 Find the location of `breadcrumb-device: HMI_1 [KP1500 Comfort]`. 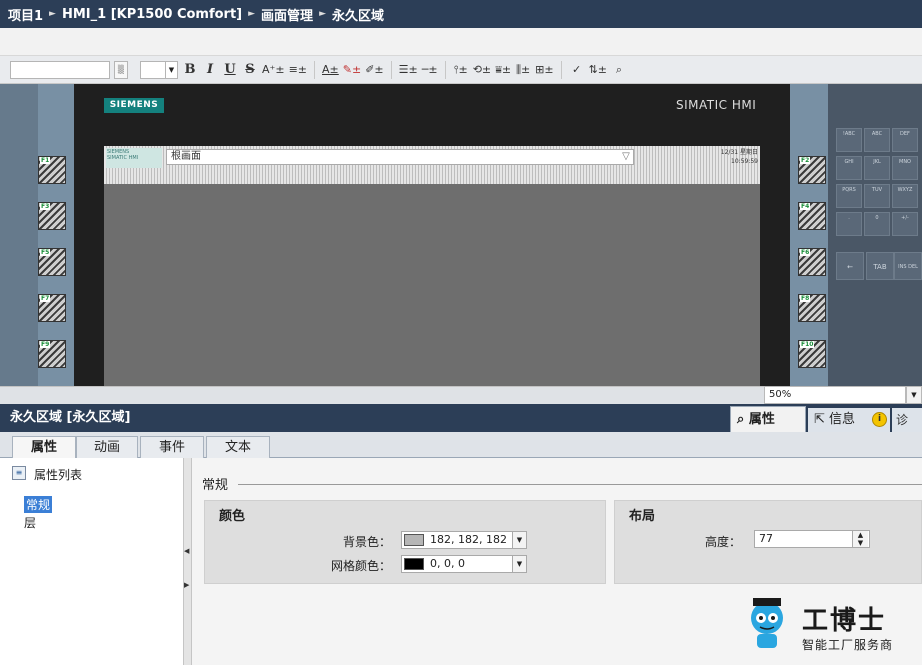

breadcrumb-device: HMI_1 [KP1500 Comfort] is located at coordinates (152, 14).